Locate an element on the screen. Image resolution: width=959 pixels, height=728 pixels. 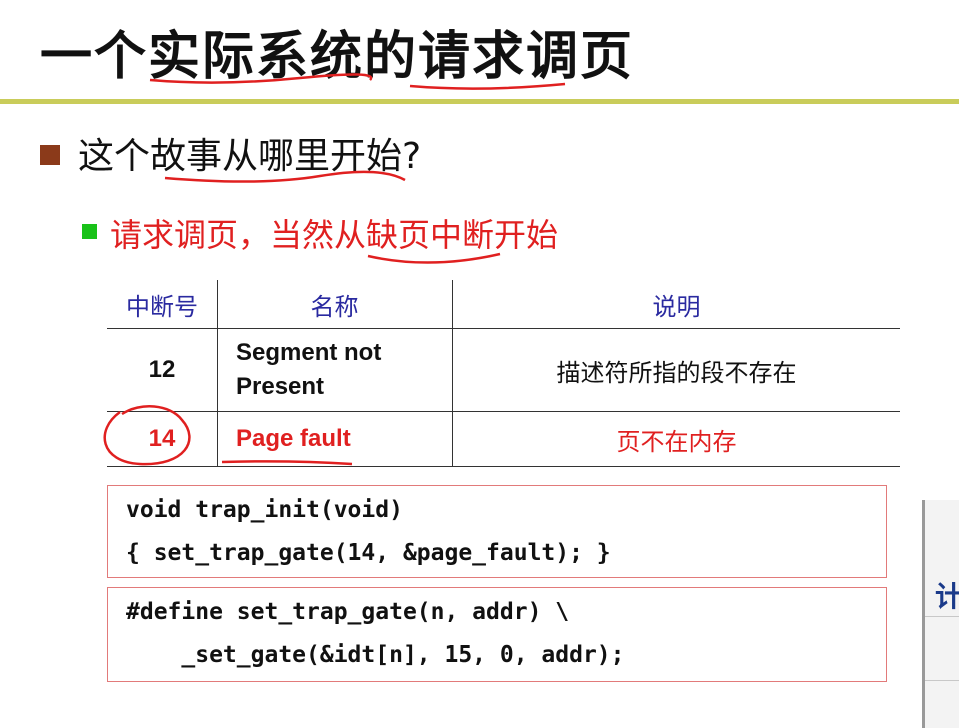
header-interrupt-number: 中断号 is located at coordinates (162, 304).